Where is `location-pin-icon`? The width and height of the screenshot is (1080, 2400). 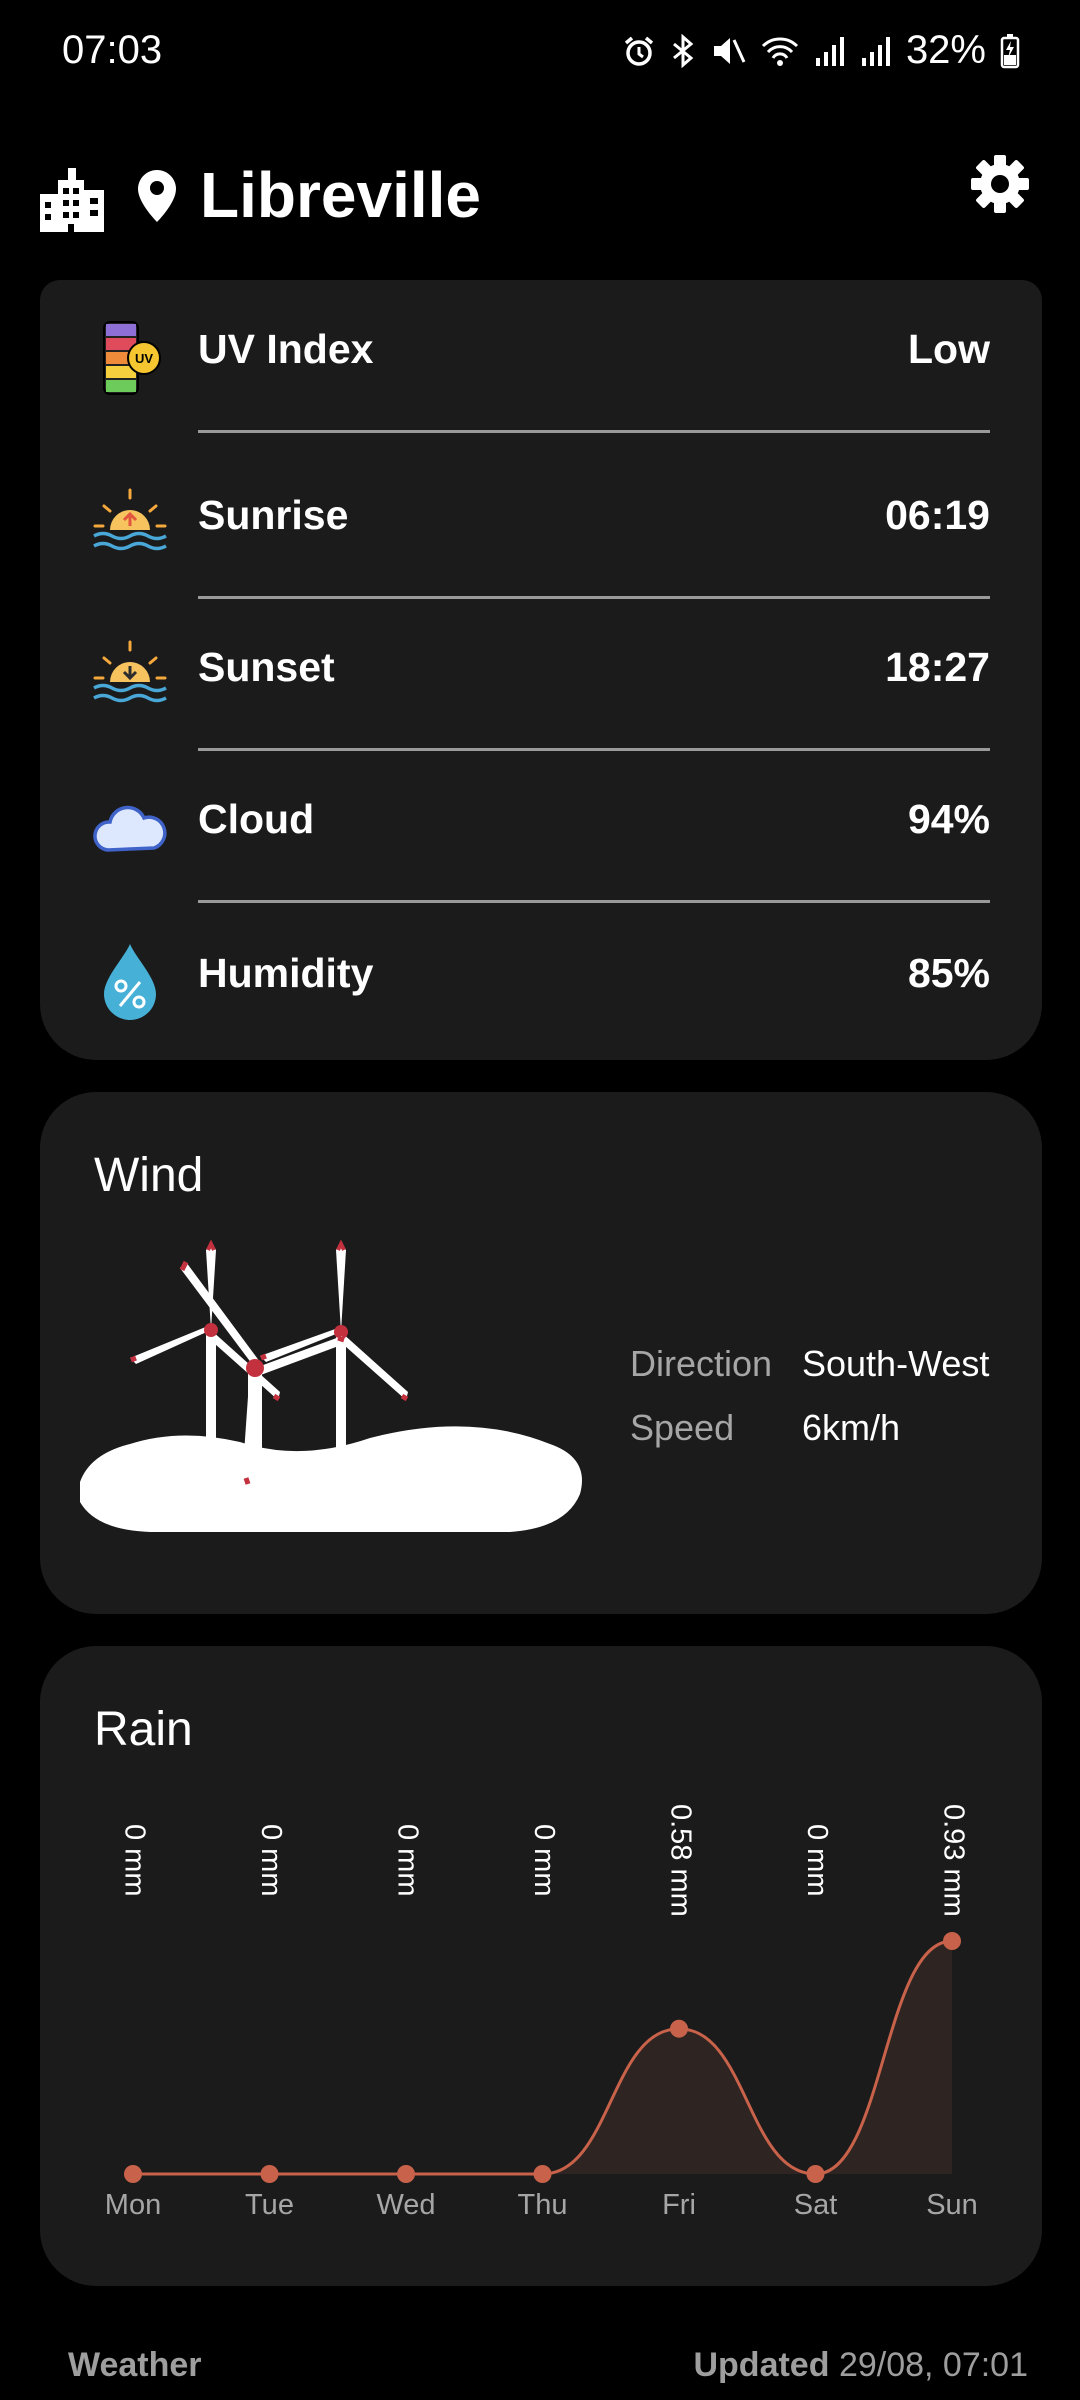
location-pin-icon is located at coordinates (157, 196).